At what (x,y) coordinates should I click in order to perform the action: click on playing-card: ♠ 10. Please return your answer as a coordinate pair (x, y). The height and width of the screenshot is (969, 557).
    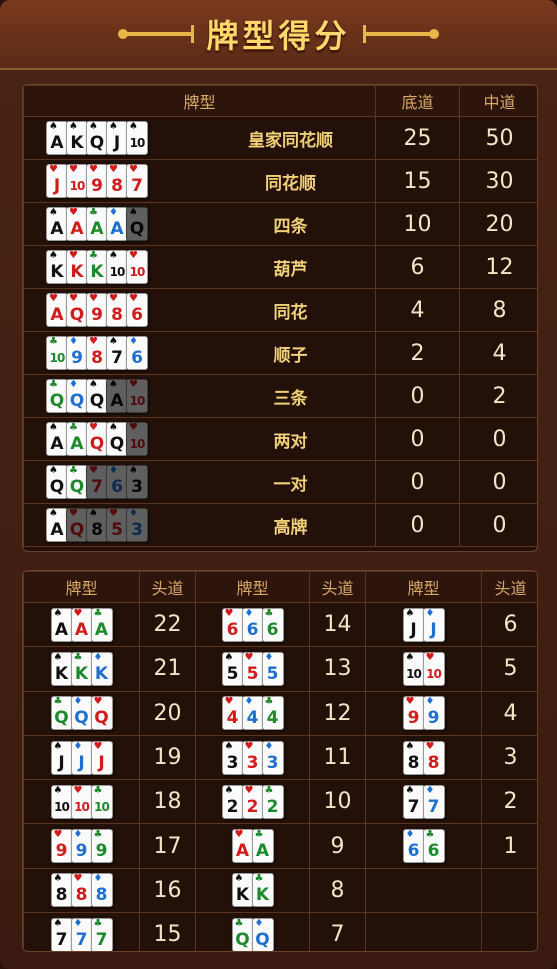
    Looking at the image, I should click on (413, 668).